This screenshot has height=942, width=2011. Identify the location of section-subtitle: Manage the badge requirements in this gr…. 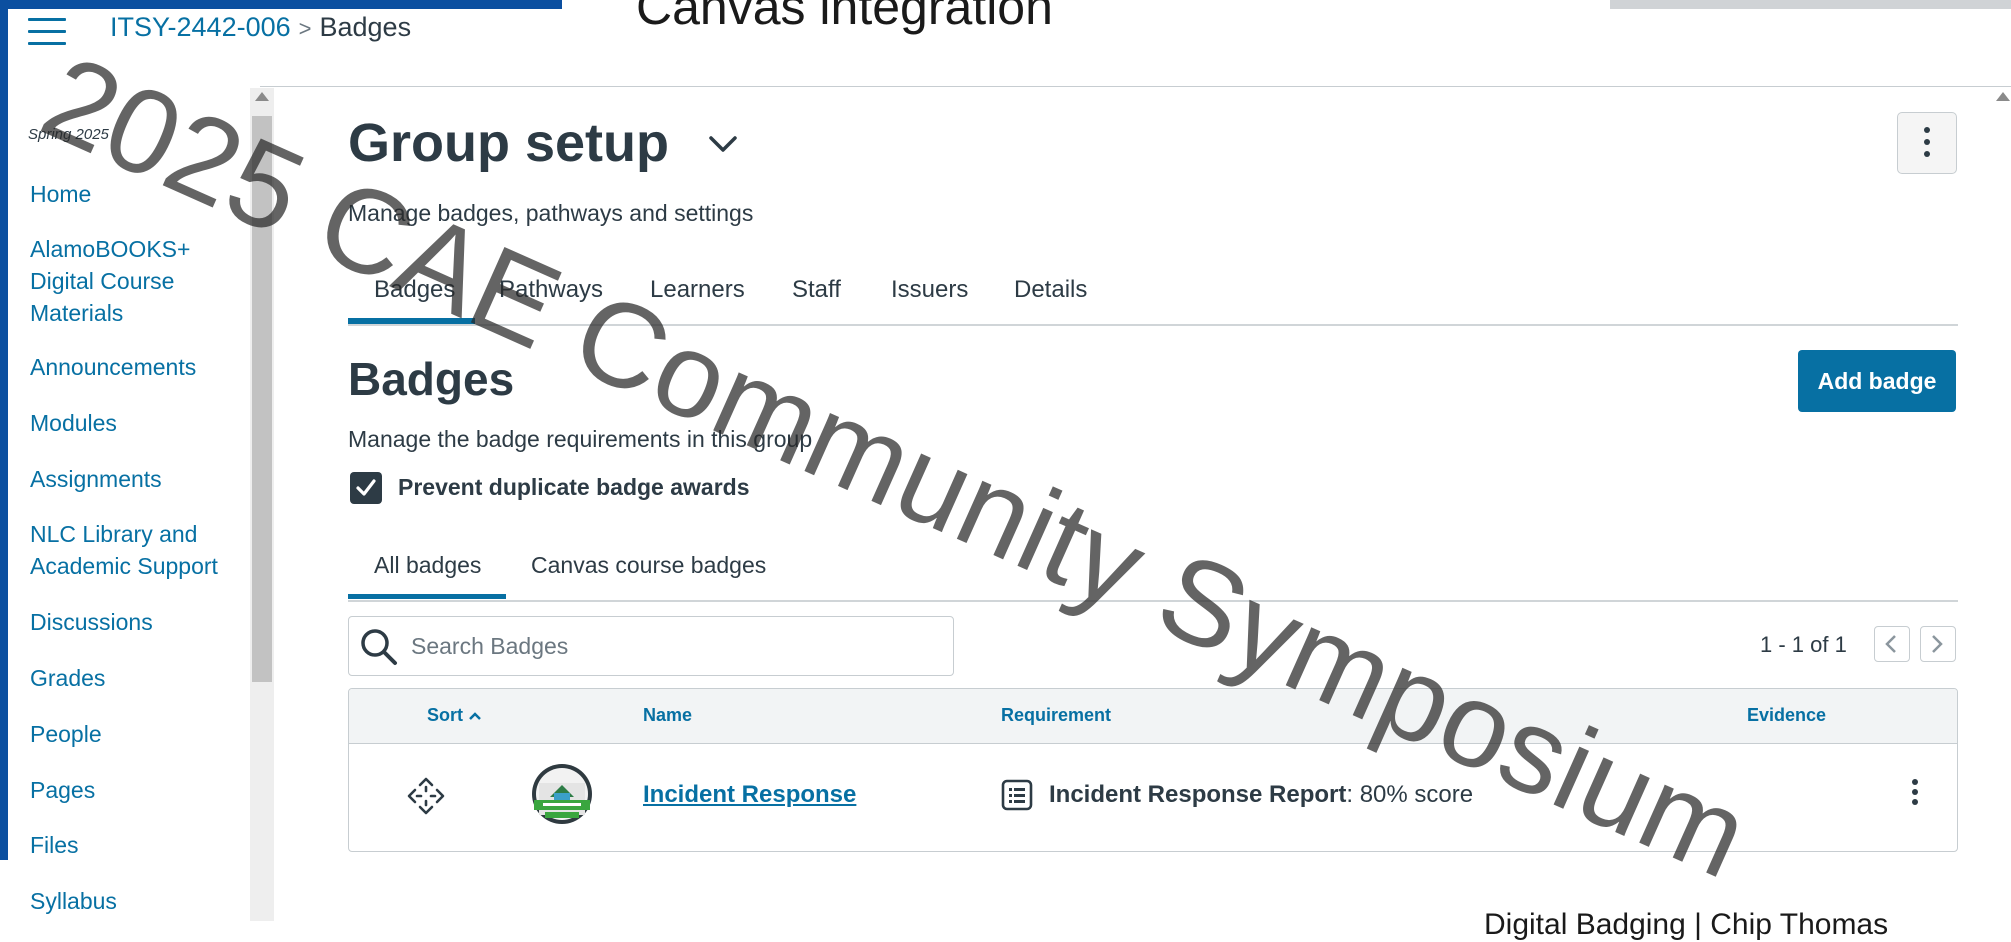
(580, 439).